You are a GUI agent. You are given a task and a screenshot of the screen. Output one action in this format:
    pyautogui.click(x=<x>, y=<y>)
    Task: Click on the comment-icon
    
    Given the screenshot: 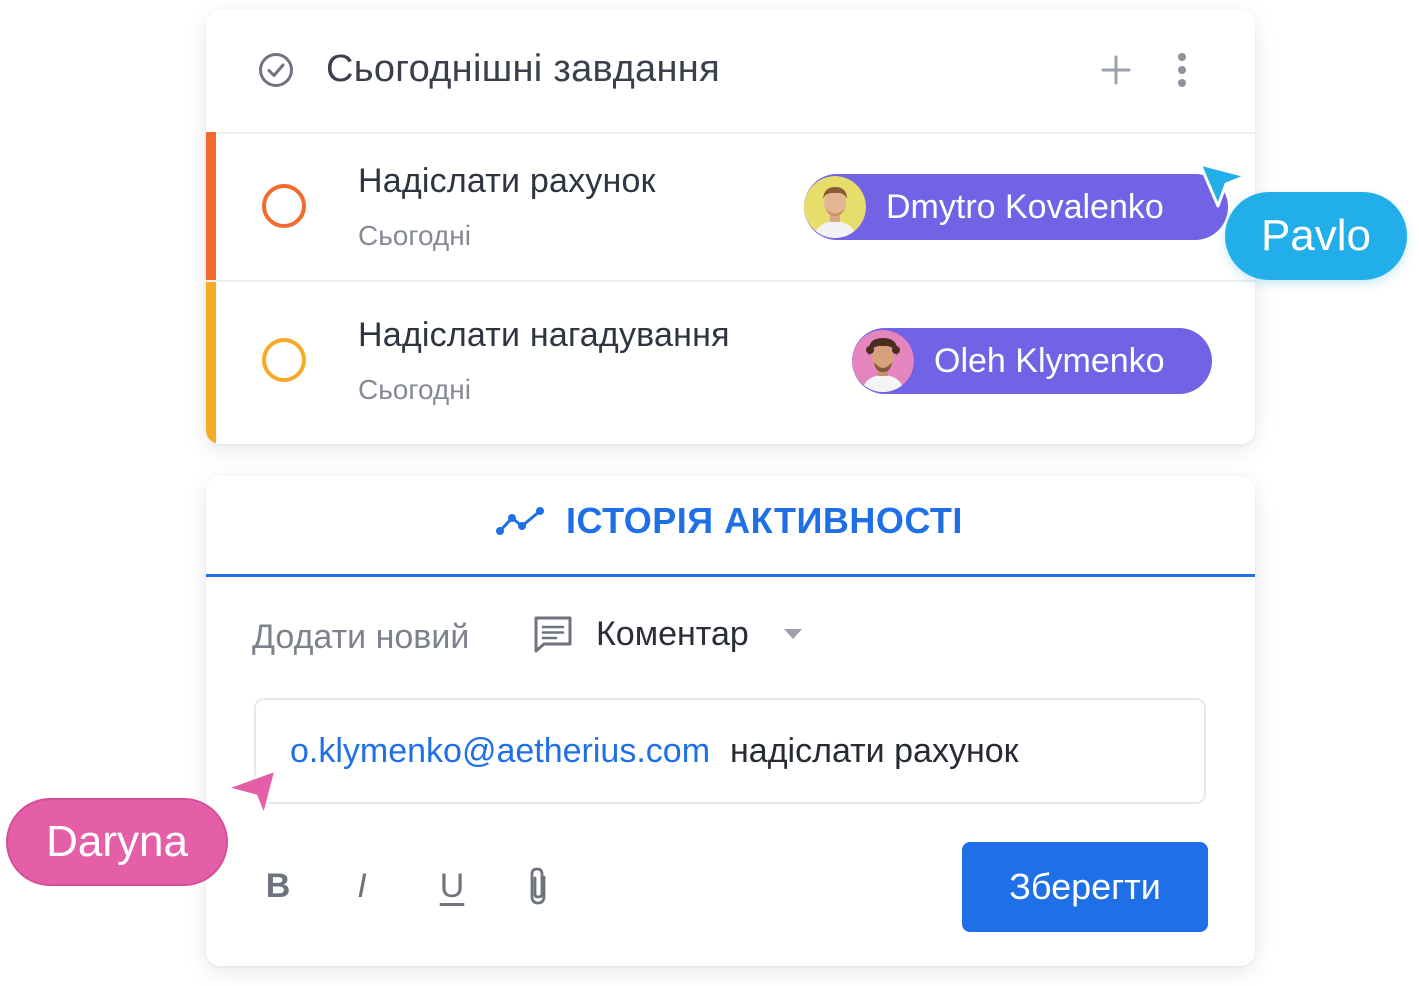 What is the action you would take?
    pyautogui.click(x=553, y=634)
    